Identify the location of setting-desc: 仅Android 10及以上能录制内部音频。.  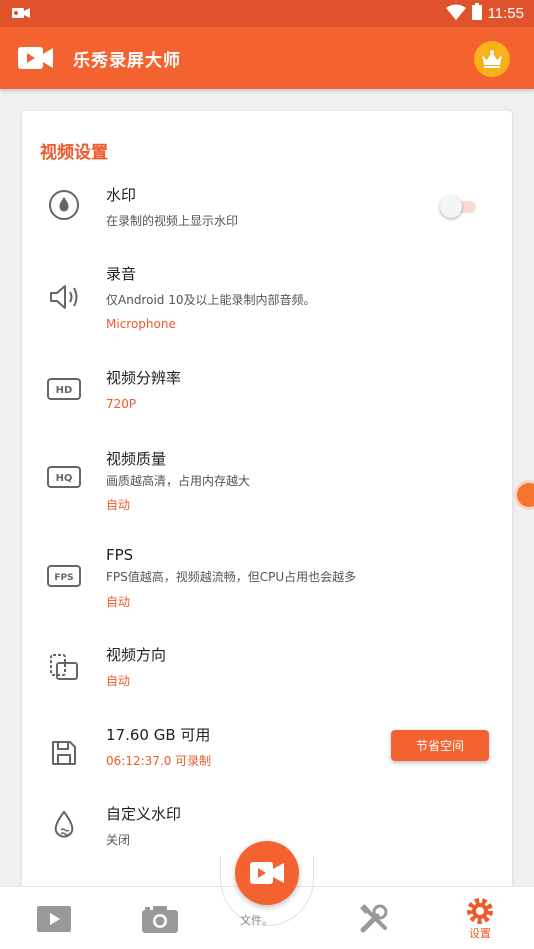
(211, 300).